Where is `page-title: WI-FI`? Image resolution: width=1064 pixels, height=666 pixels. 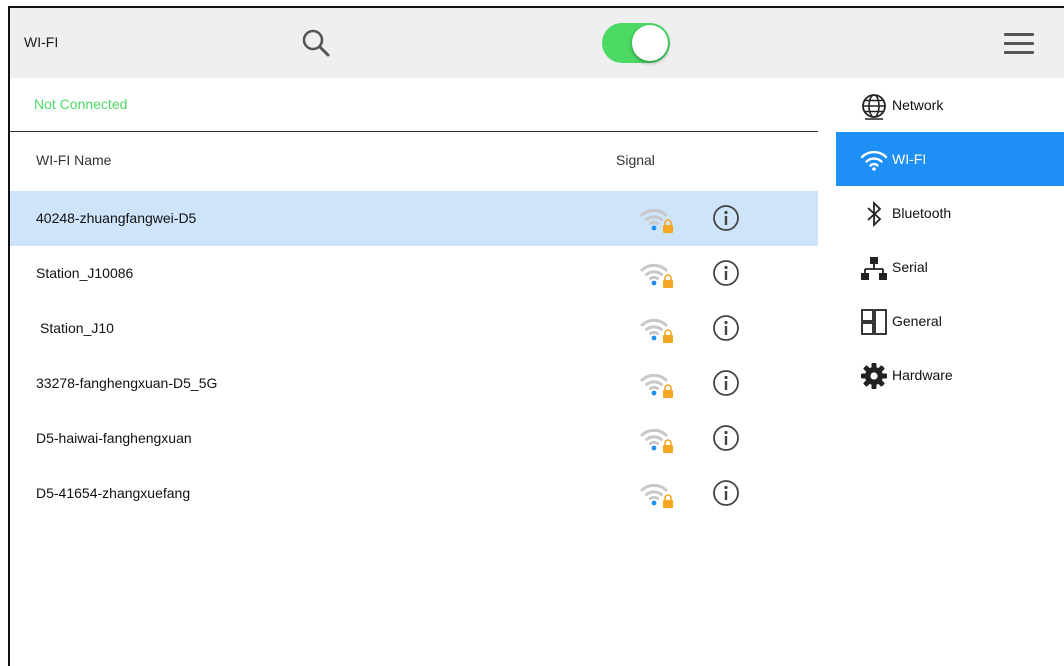
page-title: WI-FI is located at coordinates (41, 42).